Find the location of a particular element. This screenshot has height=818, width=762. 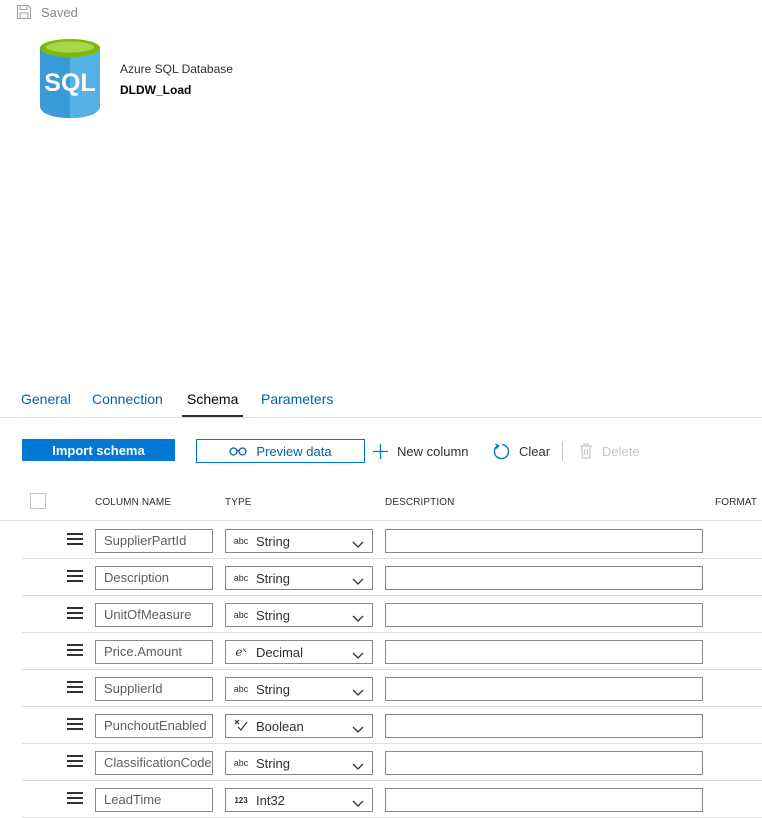

sql-database-icon: SQL is located at coordinates (70, 78).